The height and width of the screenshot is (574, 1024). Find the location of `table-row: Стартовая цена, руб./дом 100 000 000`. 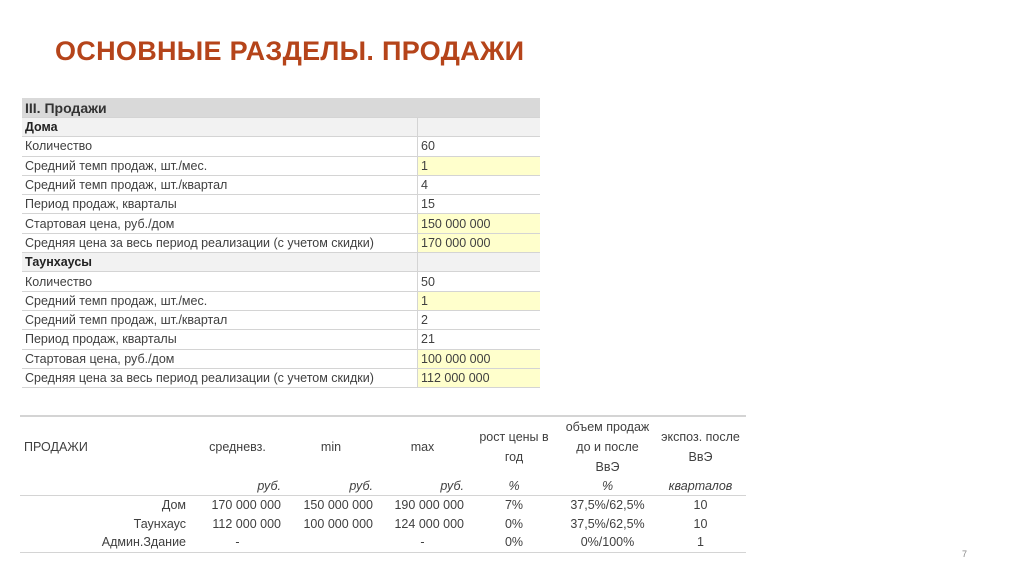

table-row: Стартовая цена, руб./дом 100 000 000 is located at coordinates (281, 359).